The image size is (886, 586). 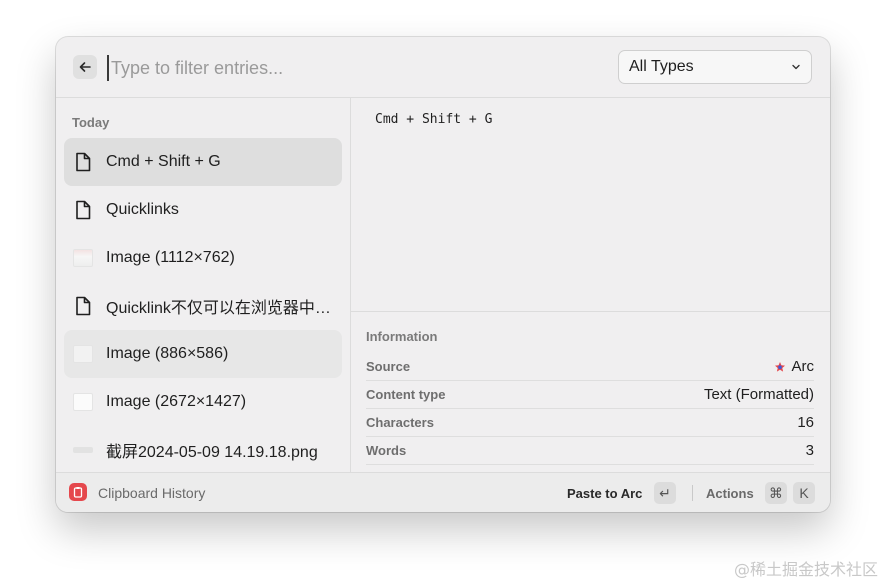 What do you see at coordinates (167, 353) in the screenshot?
I see `list-item-label: Image (886×586)` at bounding box center [167, 353].